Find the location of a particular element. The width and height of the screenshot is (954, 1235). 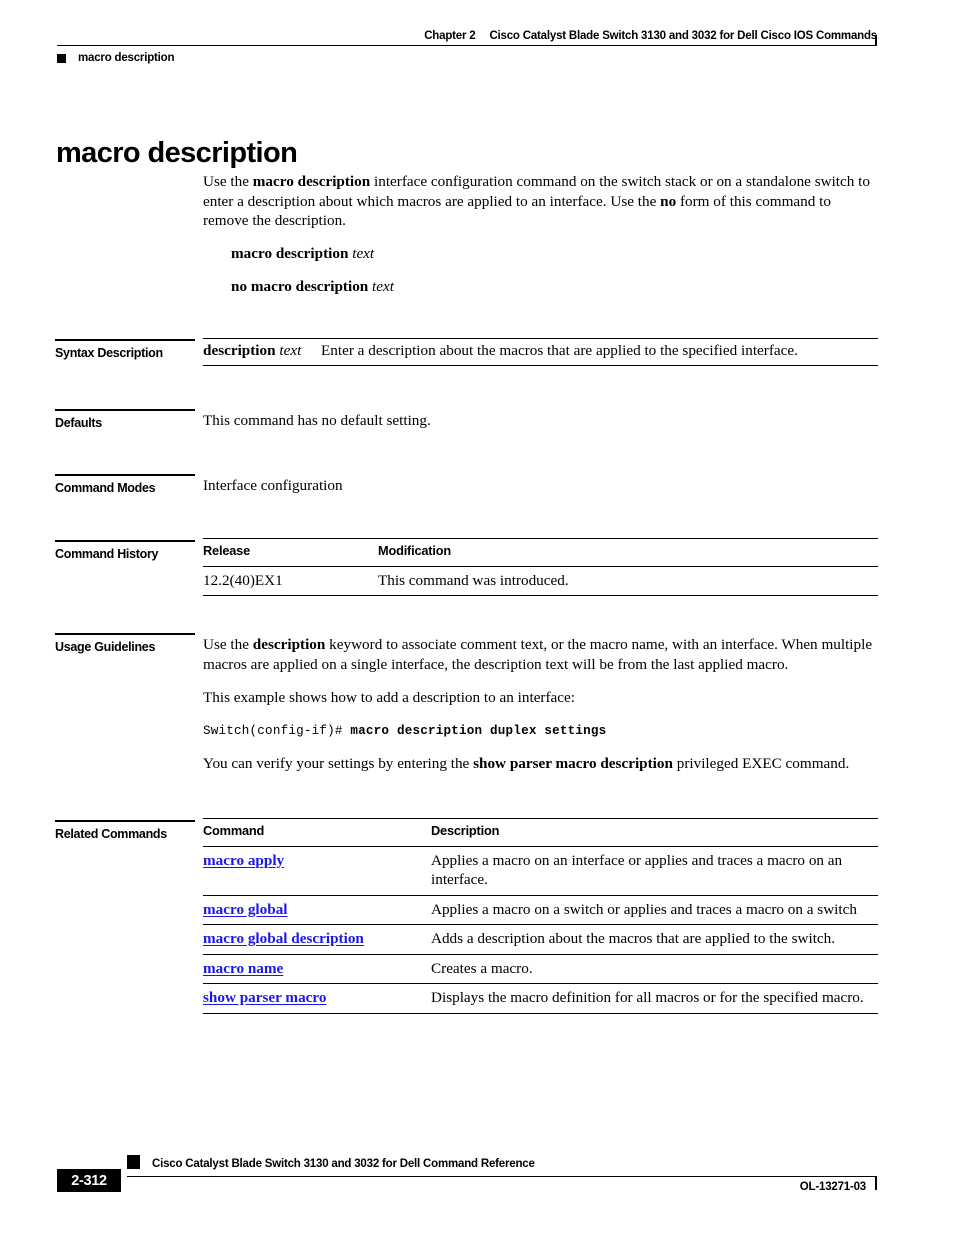

usage-p3-part2: privileged EXEC command. is located at coordinates (761, 763).